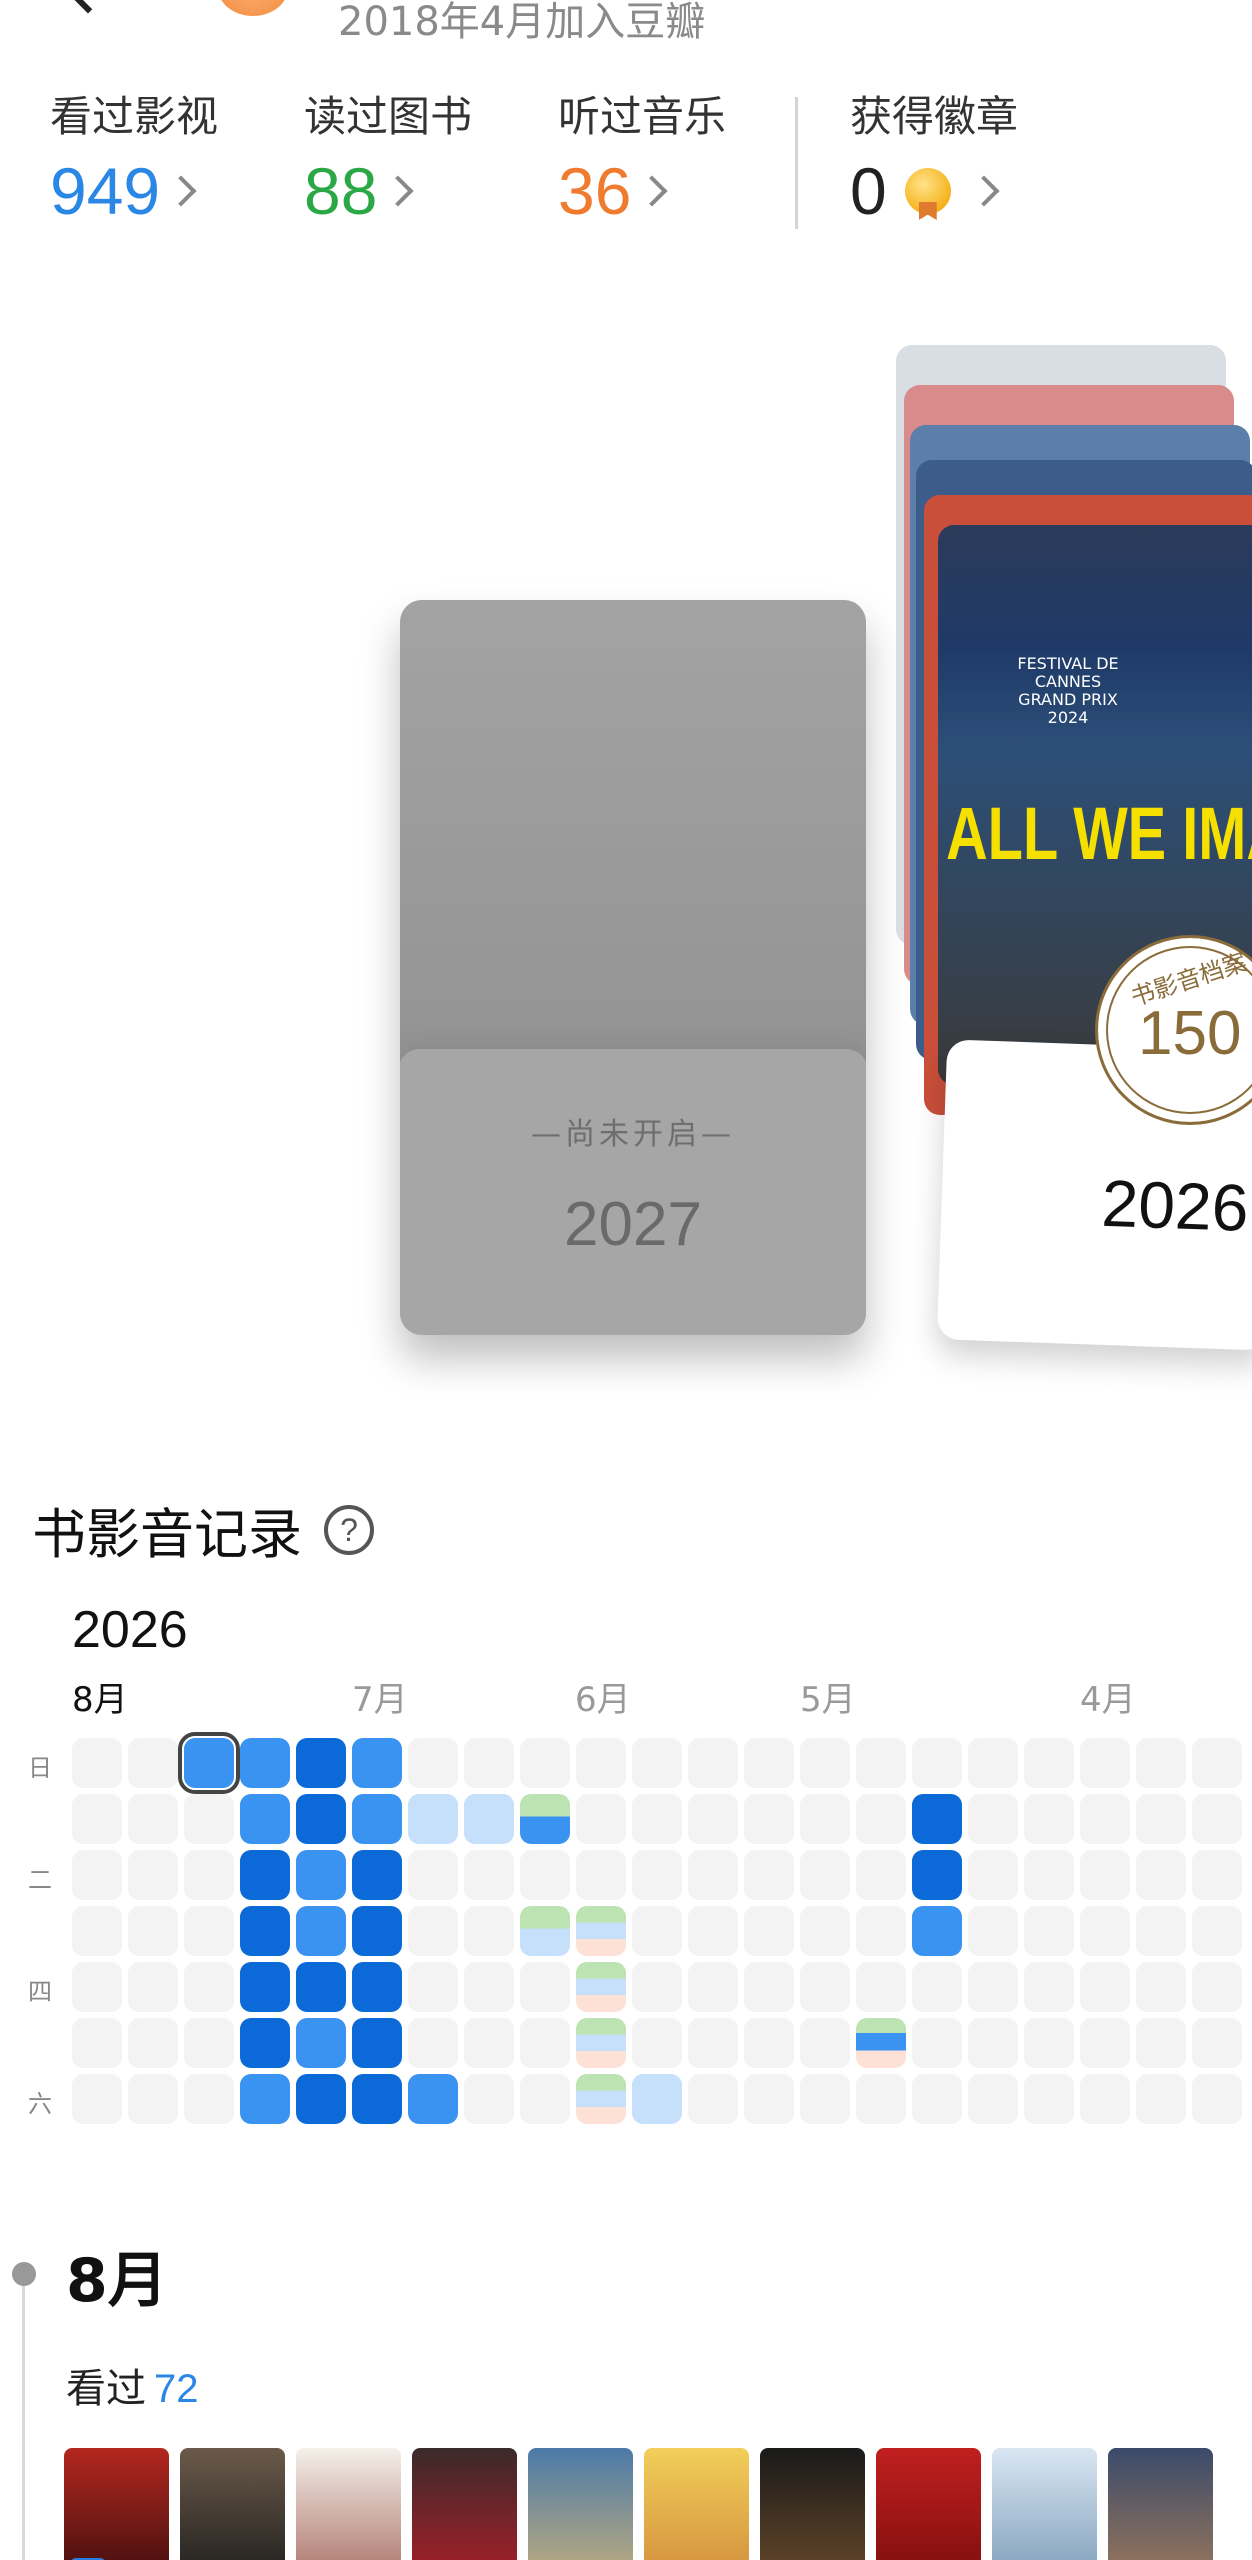  What do you see at coordinates (642, 157) in the screenshot?
I see `stat-music: 听过音乐 36` at bounding box center [642, 157].